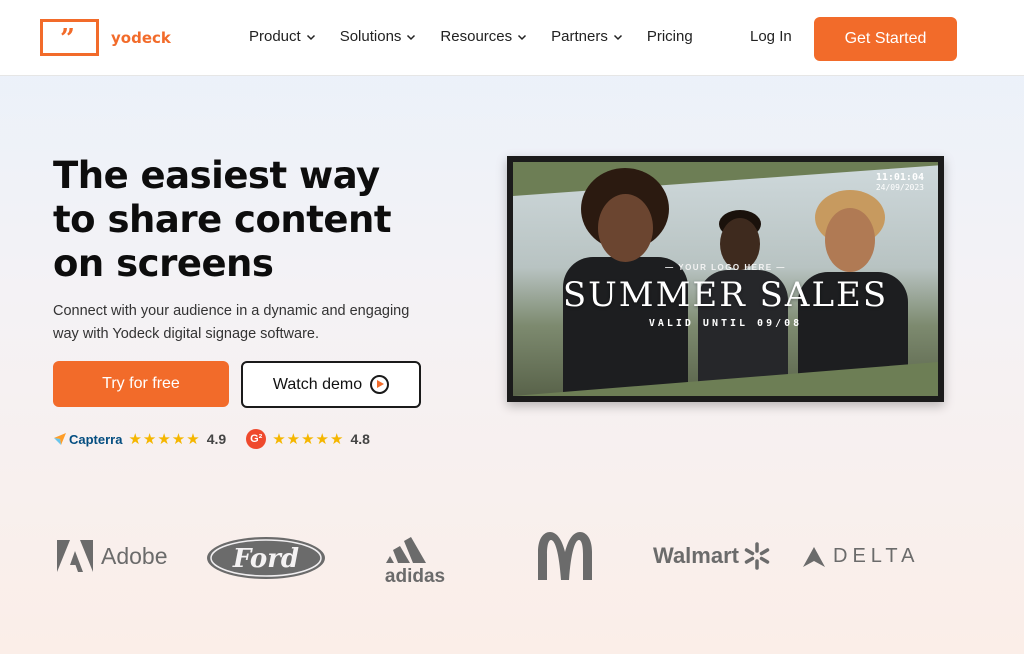  What do you see at coordinates (105, 37) in the screenshot?
I see `yodeck-logo: ” yodeck` at bounding box center [105, 37].